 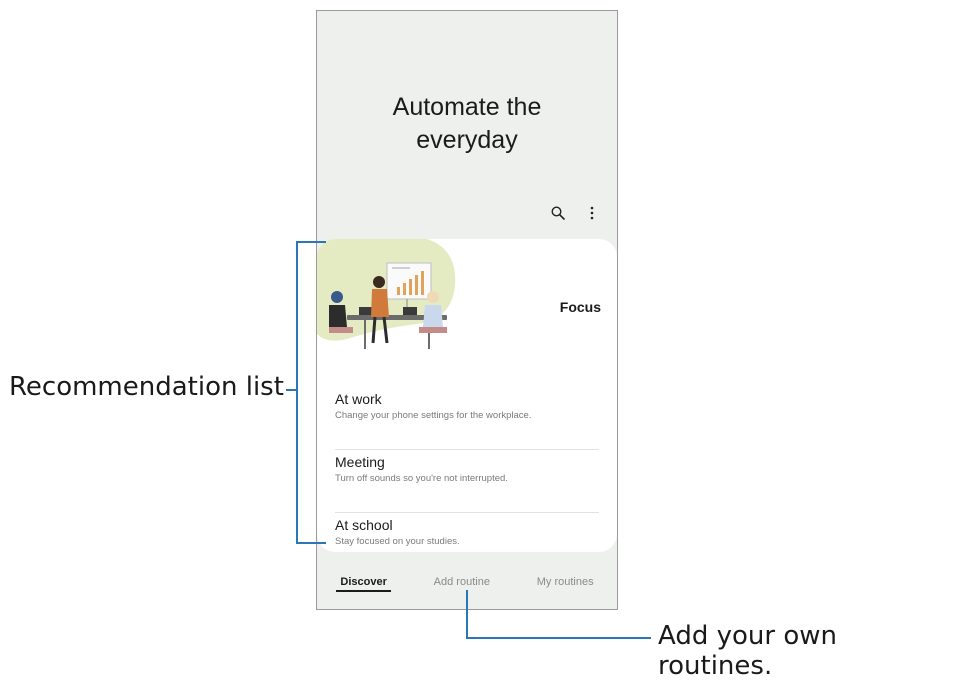 What do you see at coordinates (575, 213) in the screenshot?
I see `toolbar` at bounding box center [575, 213].